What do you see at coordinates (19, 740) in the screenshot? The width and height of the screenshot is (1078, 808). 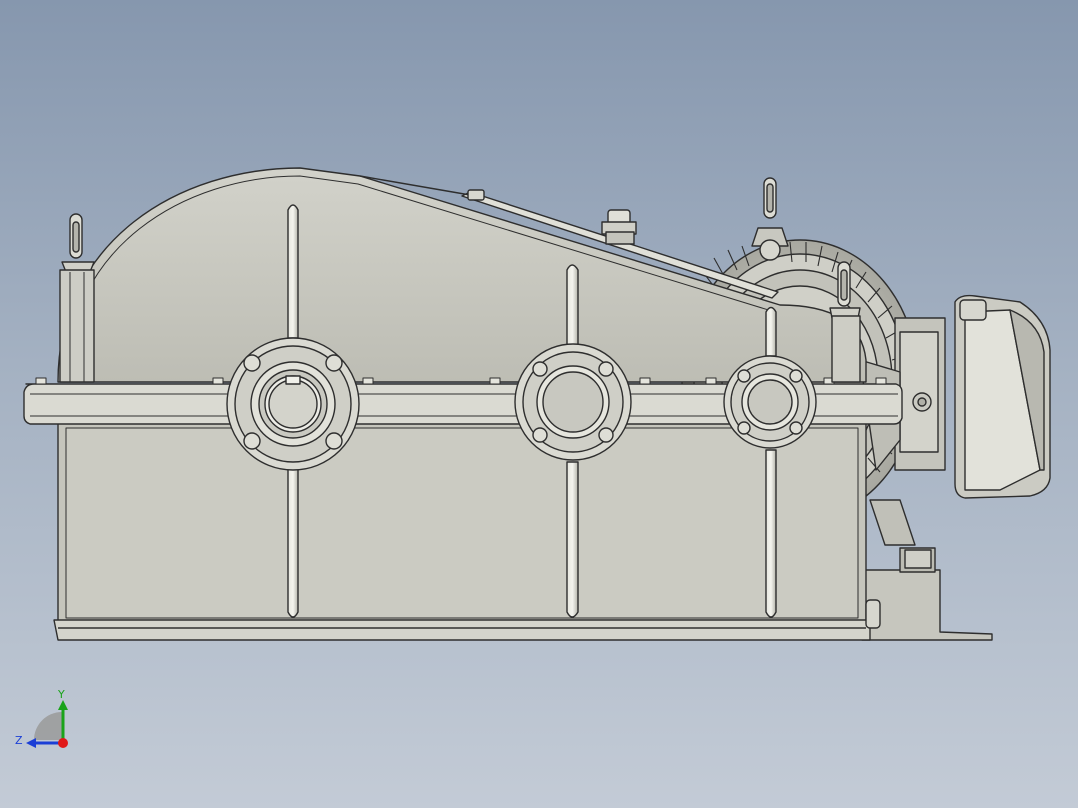 I see `triad-z-label: Z` at bounding box center [19, 740].